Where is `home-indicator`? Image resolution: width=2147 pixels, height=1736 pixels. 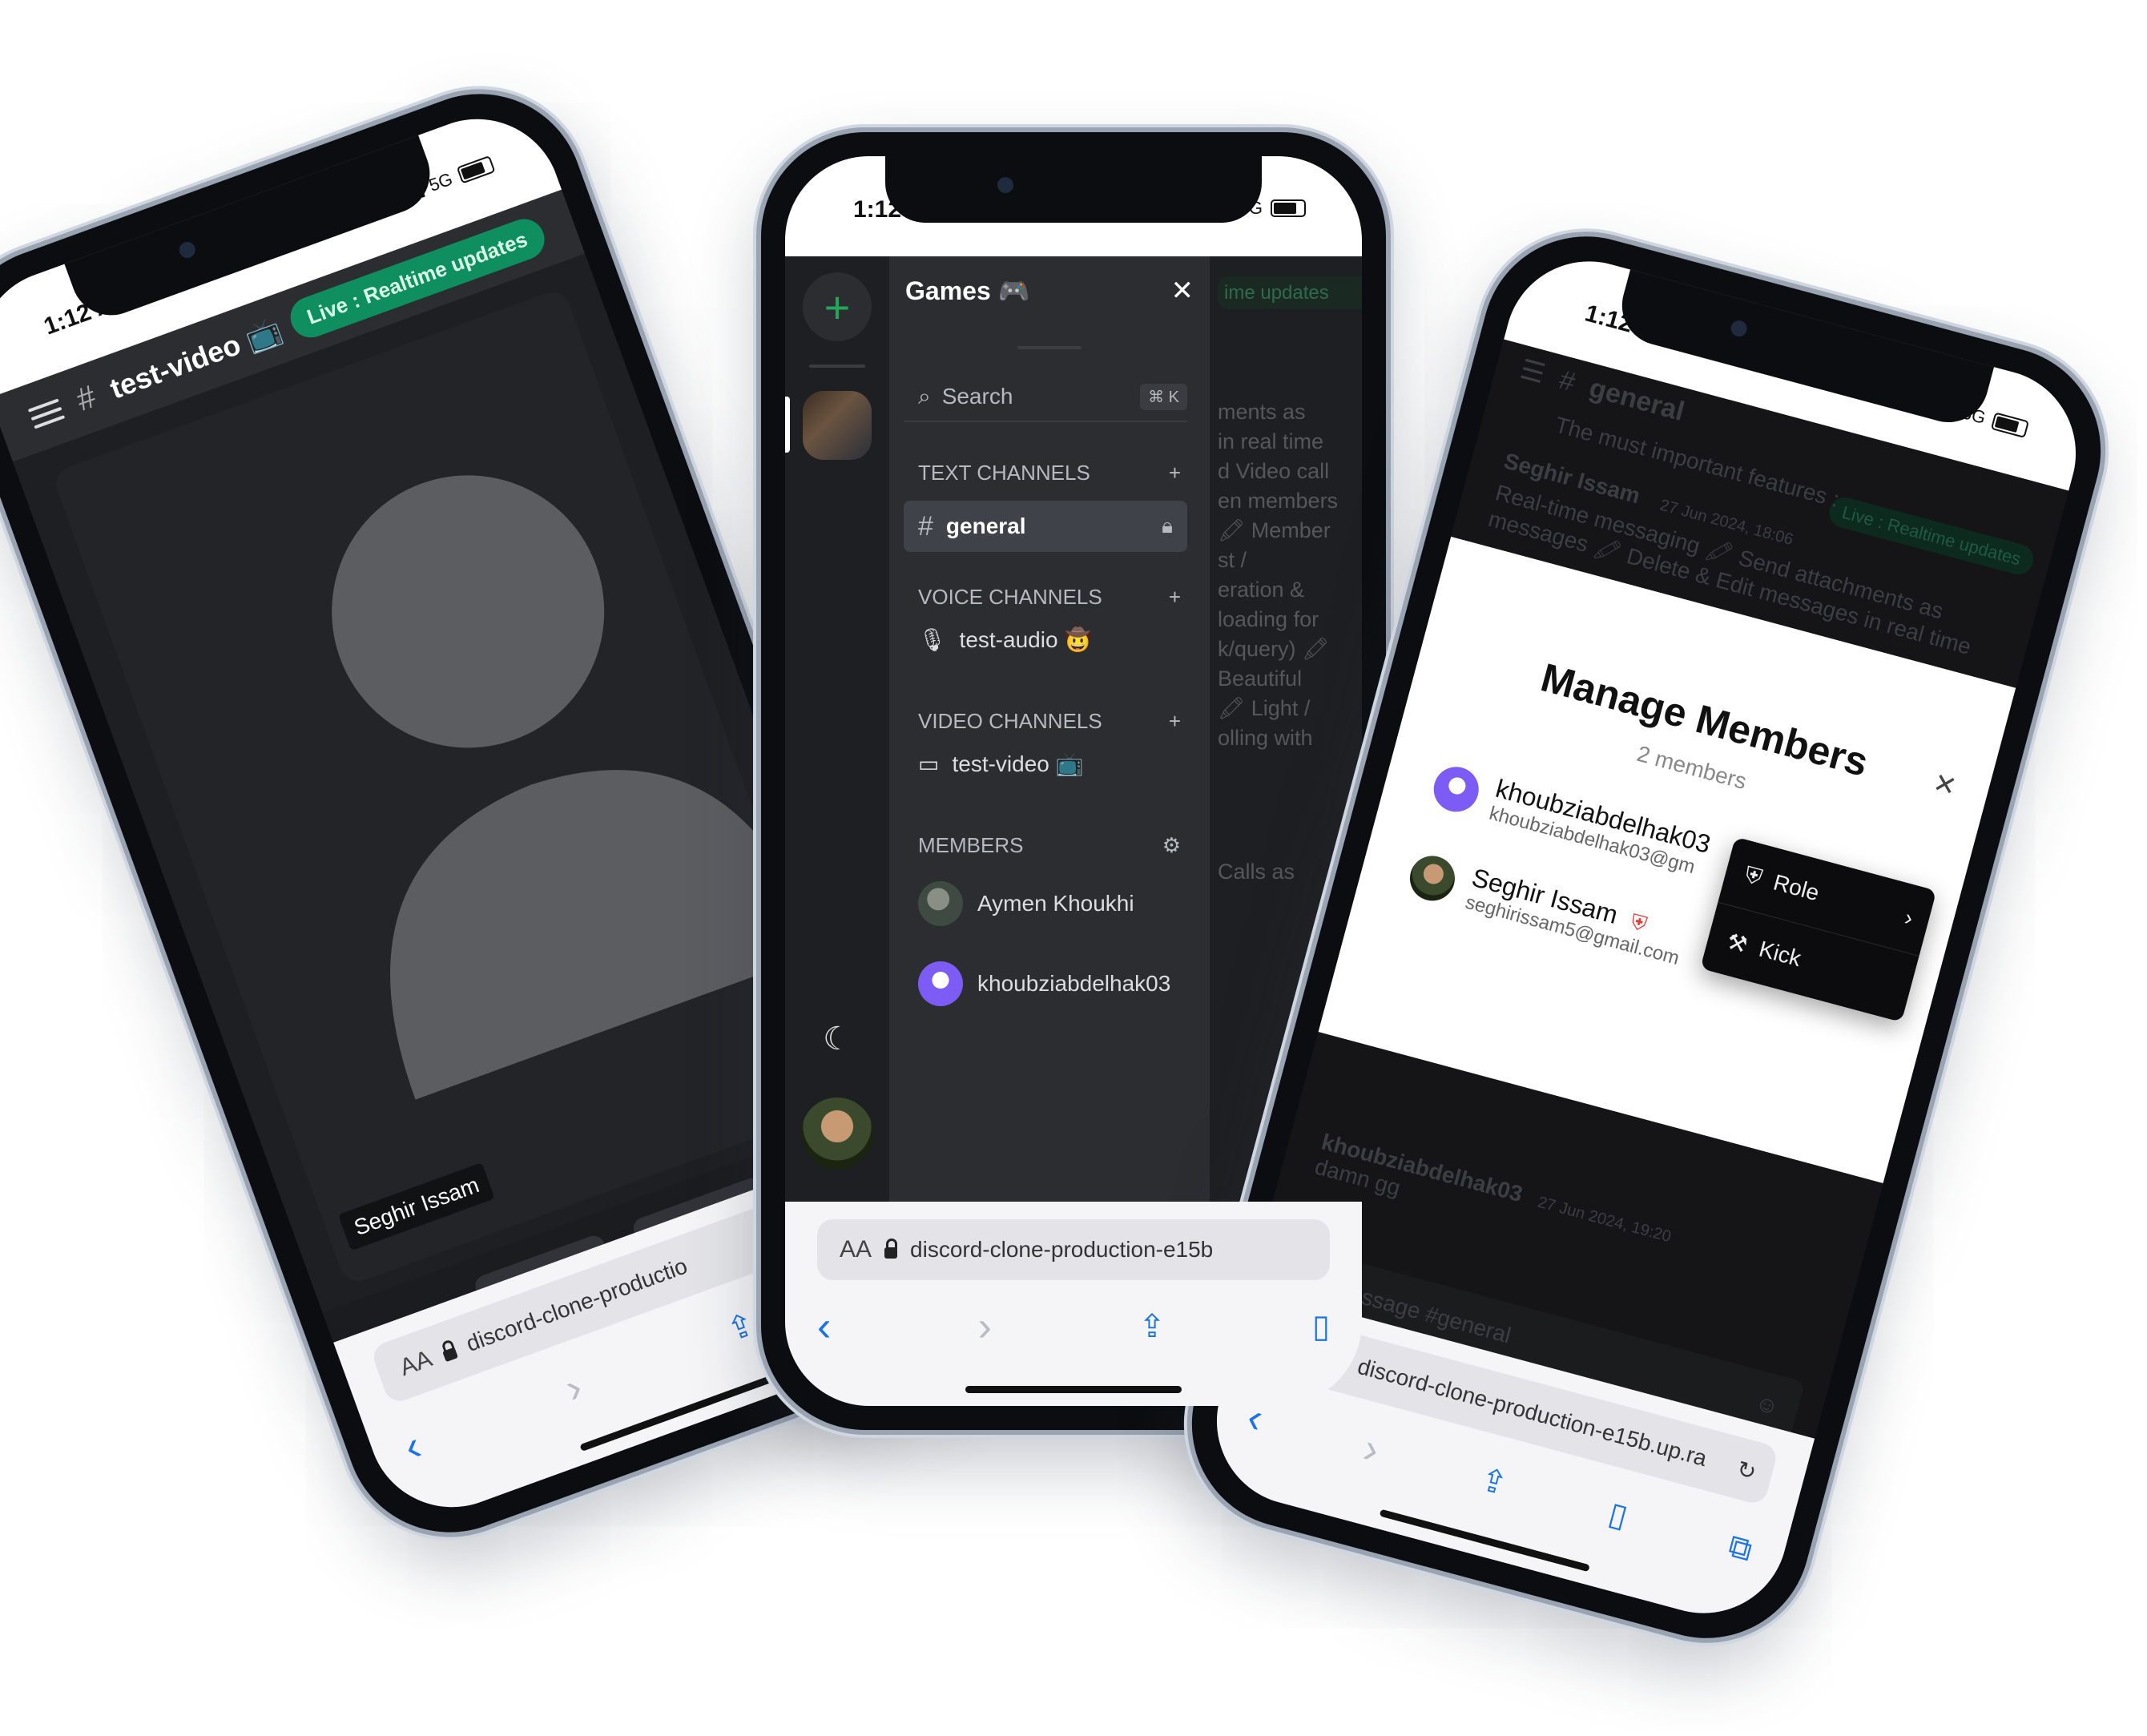 home-indicator is located at coordinates (1073, 1390).